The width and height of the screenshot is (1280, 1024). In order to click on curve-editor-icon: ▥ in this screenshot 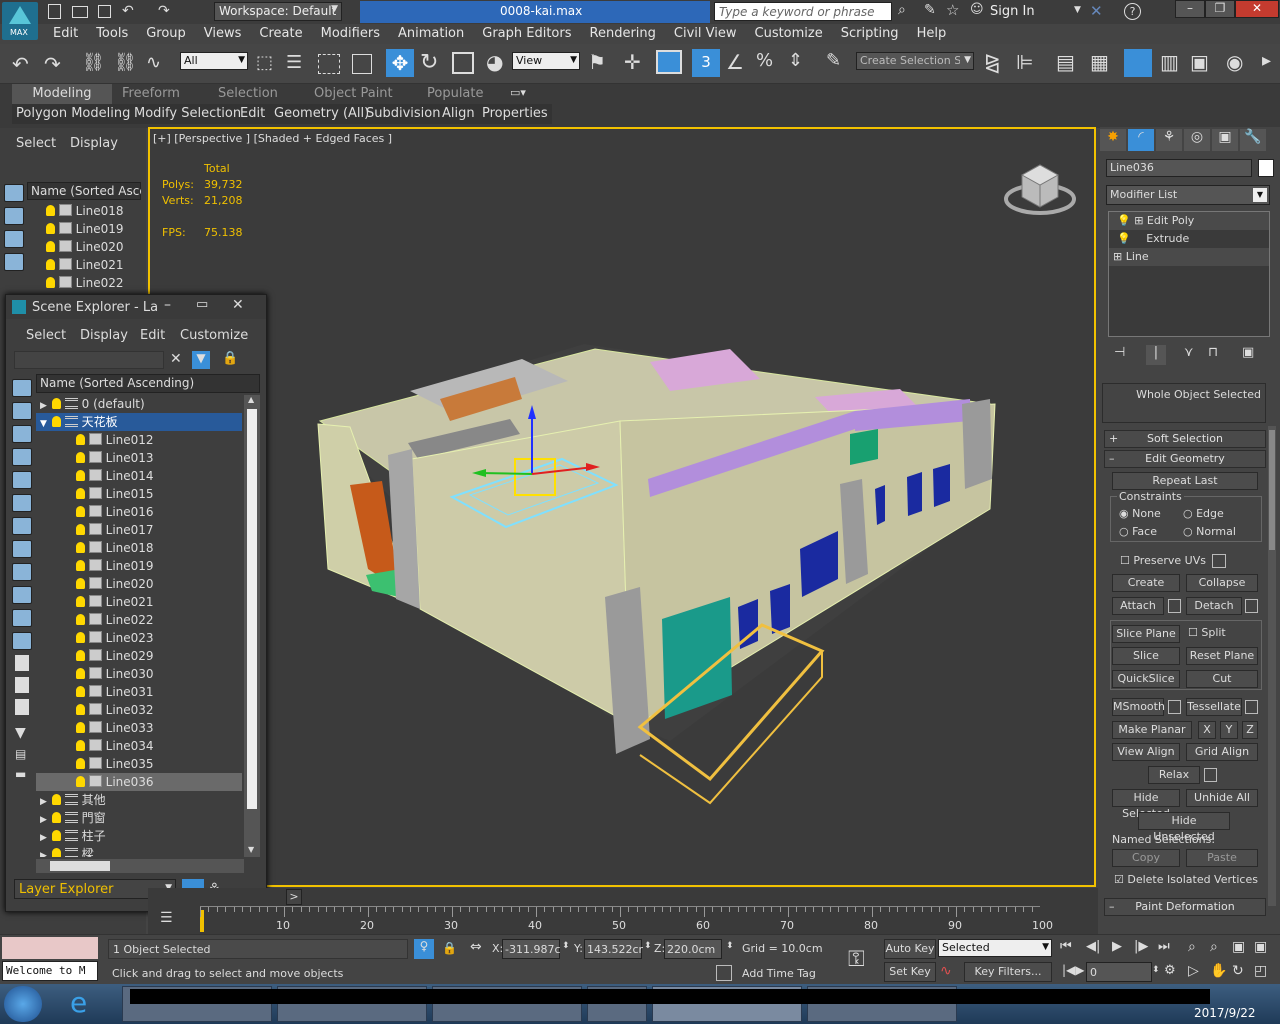, I will do `click(1169, 62)`.